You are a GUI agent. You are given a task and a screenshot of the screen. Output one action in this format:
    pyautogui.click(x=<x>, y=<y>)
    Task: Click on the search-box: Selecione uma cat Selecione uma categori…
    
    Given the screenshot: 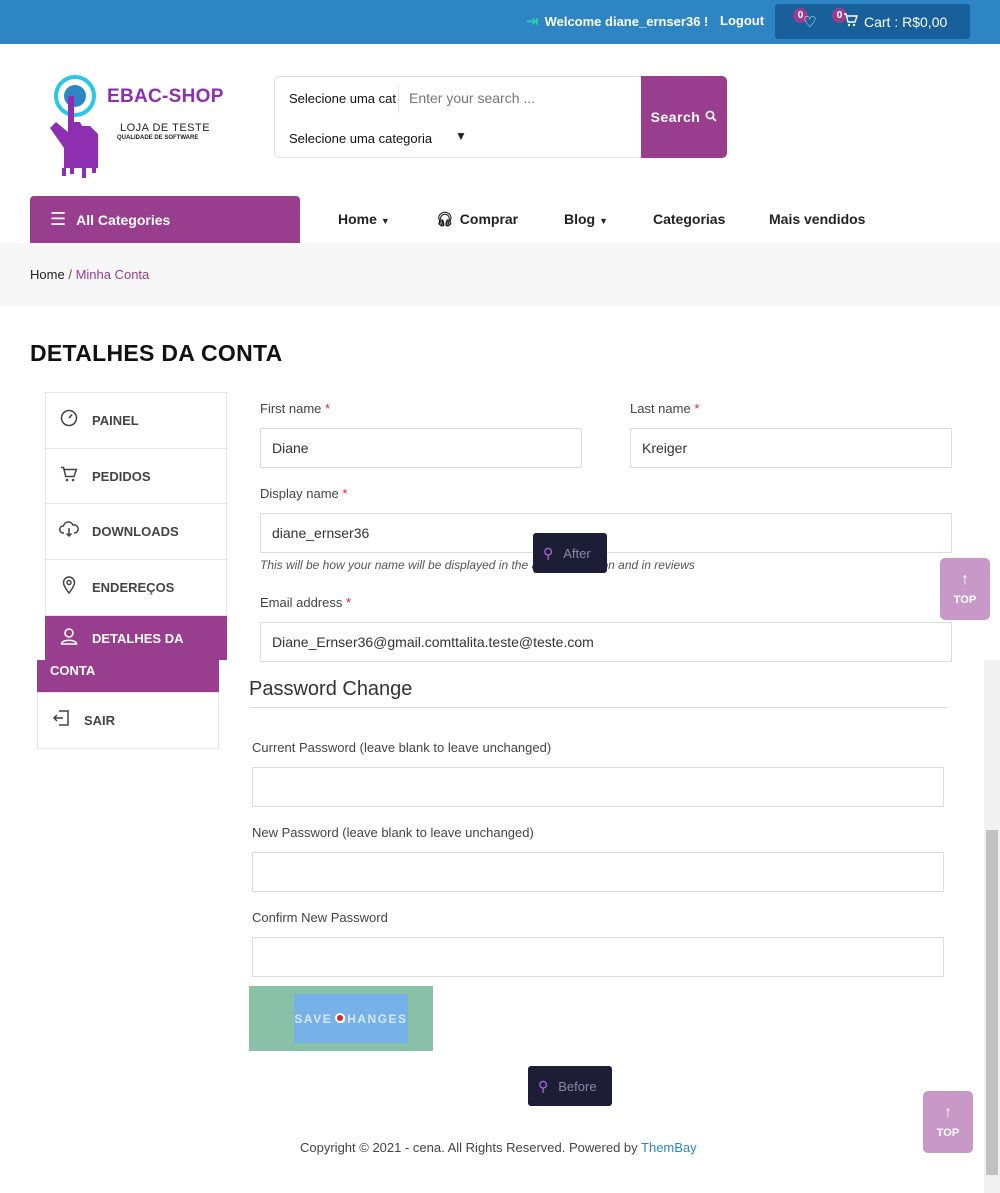 What is the action you would take?
    pyautogui.click(x=500, y=117)
    